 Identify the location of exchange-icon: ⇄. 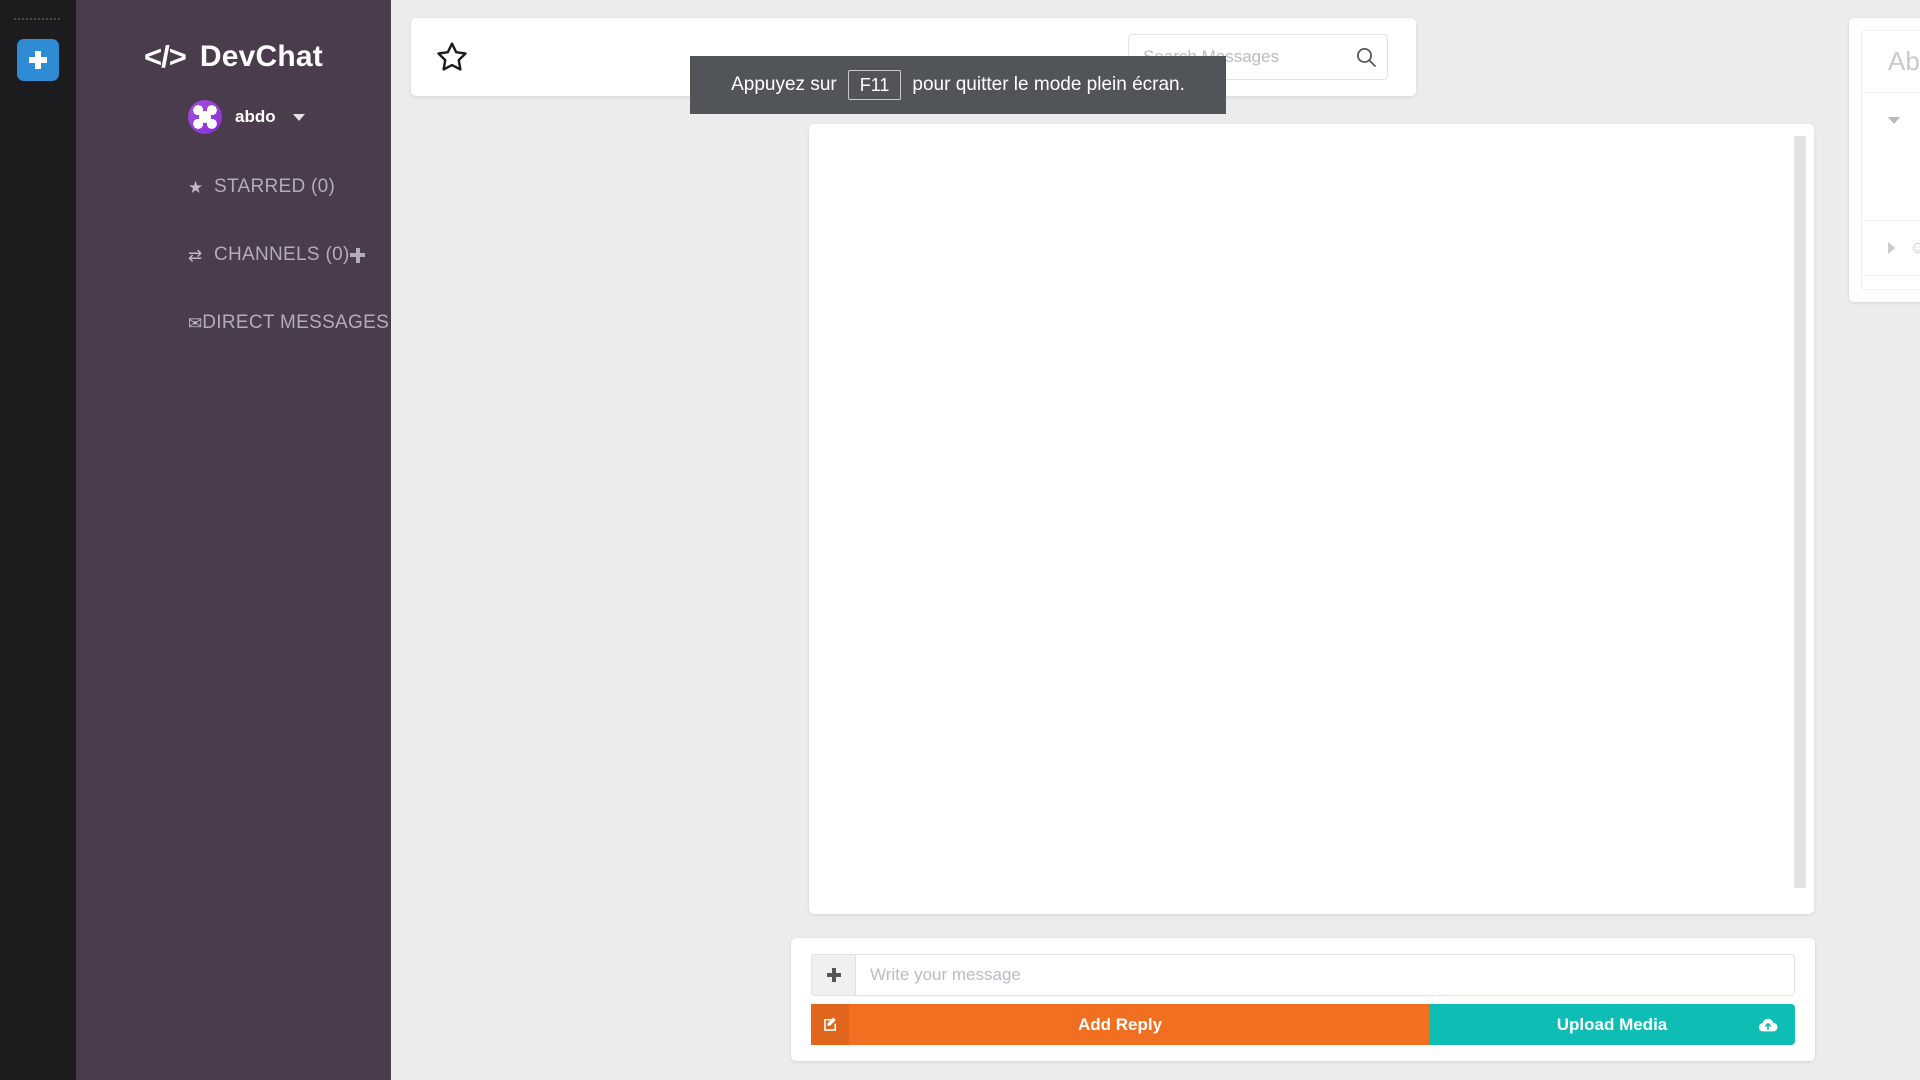
(195, 255).